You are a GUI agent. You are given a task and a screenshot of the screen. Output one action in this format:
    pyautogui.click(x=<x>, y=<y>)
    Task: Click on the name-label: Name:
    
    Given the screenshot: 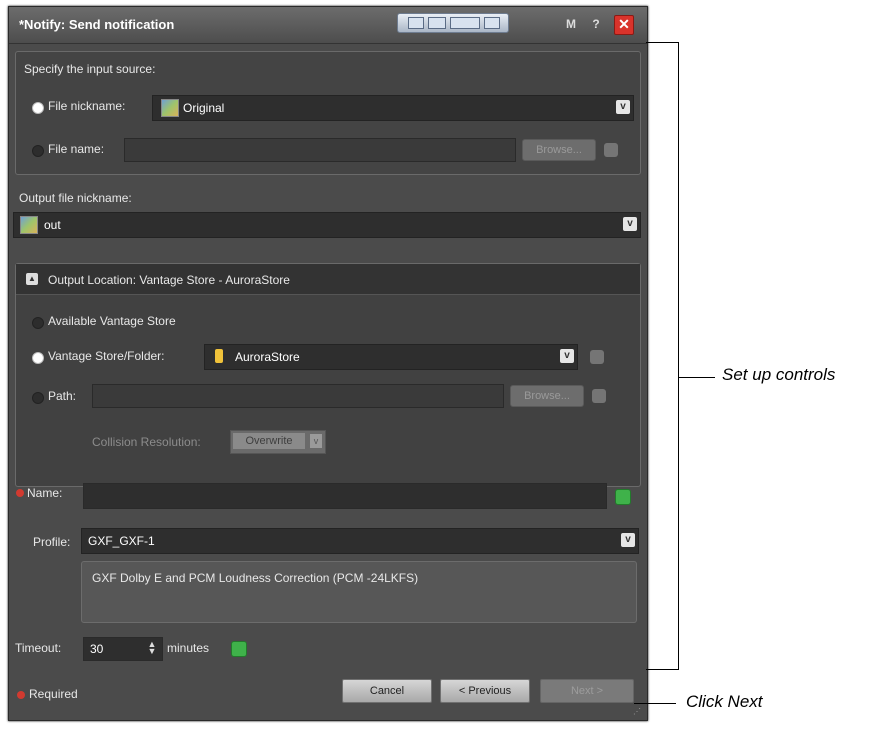 What is the action you would take?
    pyautogui.click(x=45, y=493)
    